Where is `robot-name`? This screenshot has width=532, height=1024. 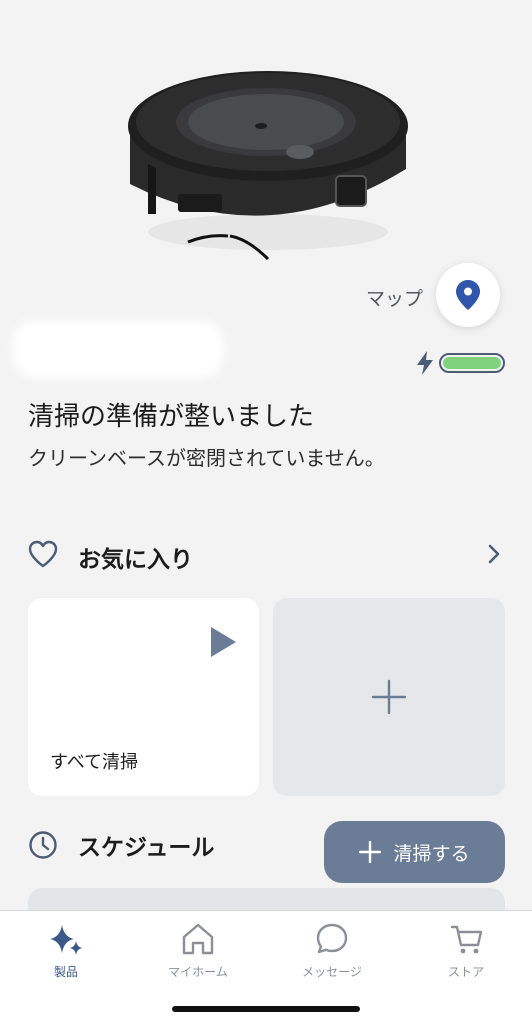 robot-name is located at coordinates (118, 349).